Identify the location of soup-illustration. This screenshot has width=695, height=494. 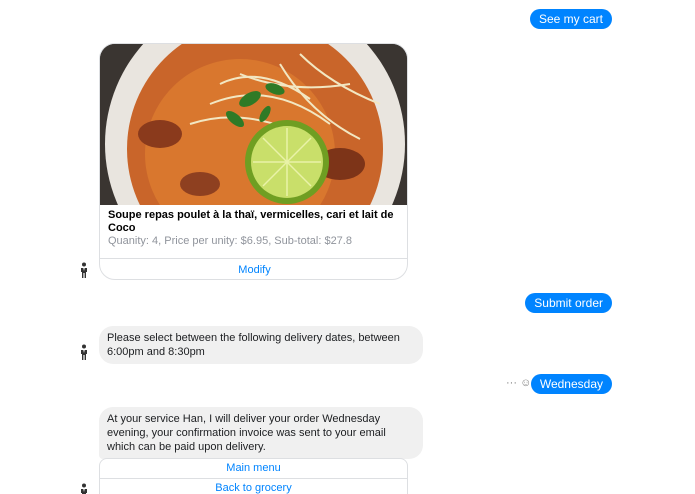
(253, 124).